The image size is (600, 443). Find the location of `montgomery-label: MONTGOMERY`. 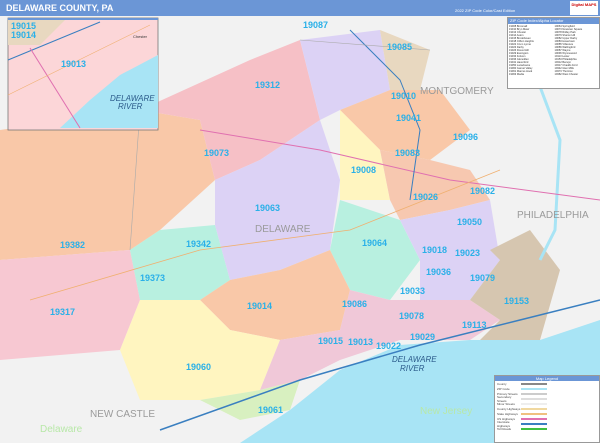

montgomery-label: MONTGOMERY is located at coordinates (457, 91).